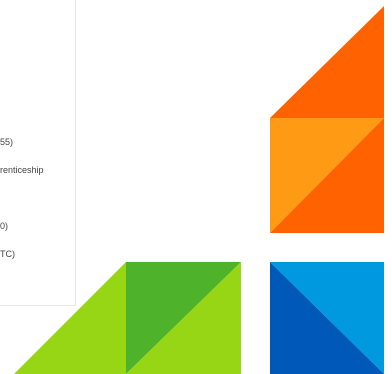  I want to click on orange-top-triangle, so click(327, 62).